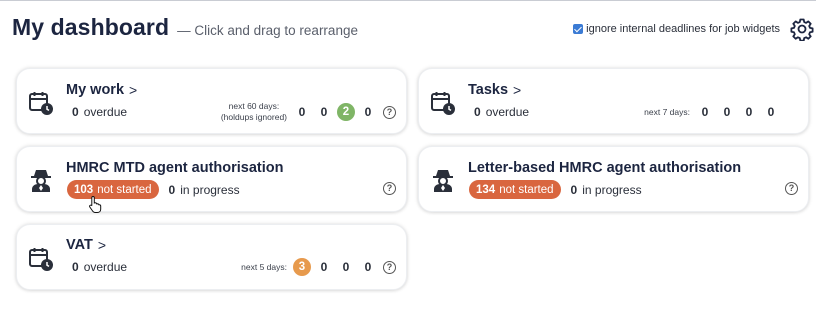 Image resolution: width=816 pixels, height=319 pixels. Describe the element at coordinates (253, 117) in the screenshot. I see `holdups-note: (holdups ignored)` at that location.